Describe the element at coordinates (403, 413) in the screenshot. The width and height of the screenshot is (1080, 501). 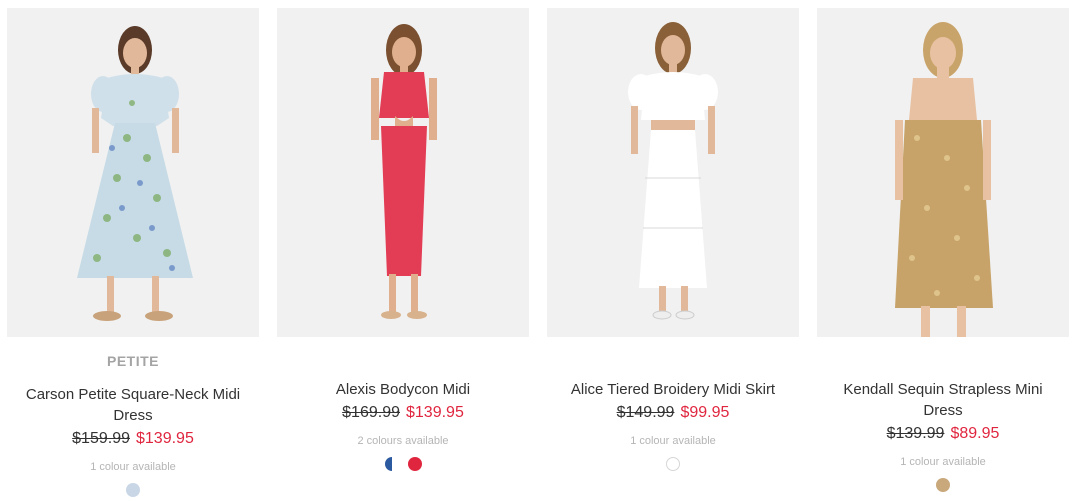
I see `product-price: $169.99 $139.95` at that location.